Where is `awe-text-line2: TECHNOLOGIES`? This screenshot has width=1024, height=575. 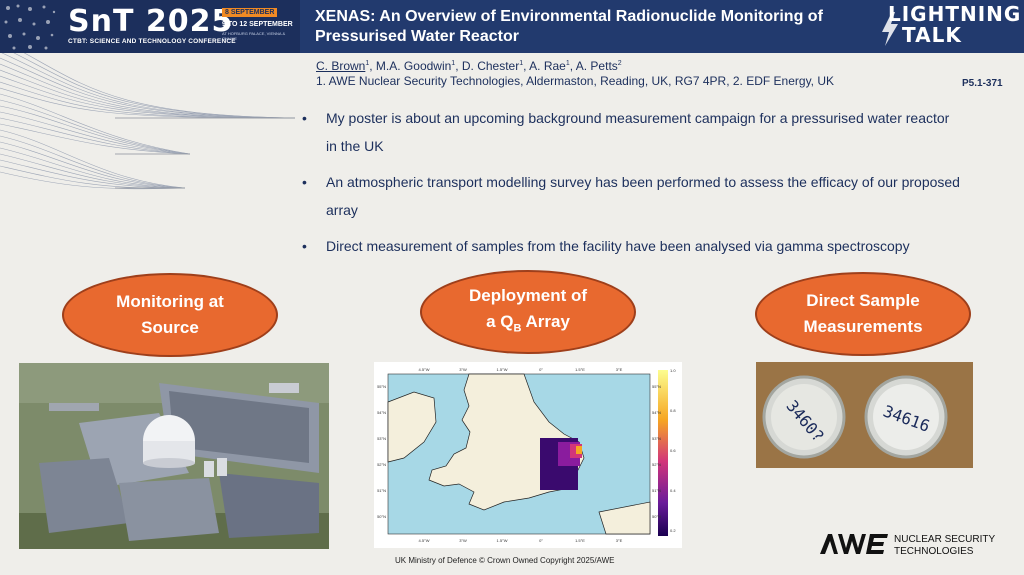
awe-text-line2: TECHNOLOGIES is located at coordinates (934, 551).